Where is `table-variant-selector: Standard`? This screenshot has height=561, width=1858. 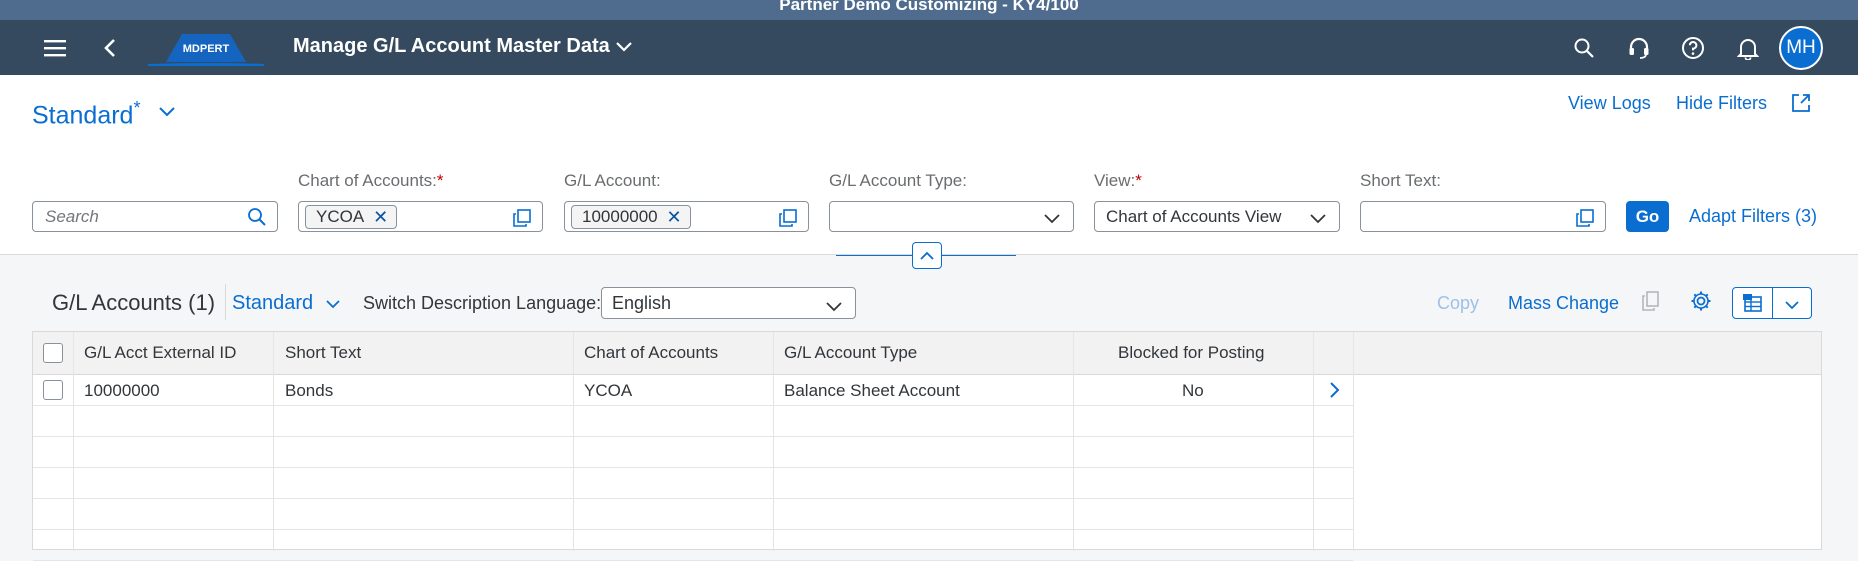
table-variant-selector: Standard is located at coordinates (272, 303).